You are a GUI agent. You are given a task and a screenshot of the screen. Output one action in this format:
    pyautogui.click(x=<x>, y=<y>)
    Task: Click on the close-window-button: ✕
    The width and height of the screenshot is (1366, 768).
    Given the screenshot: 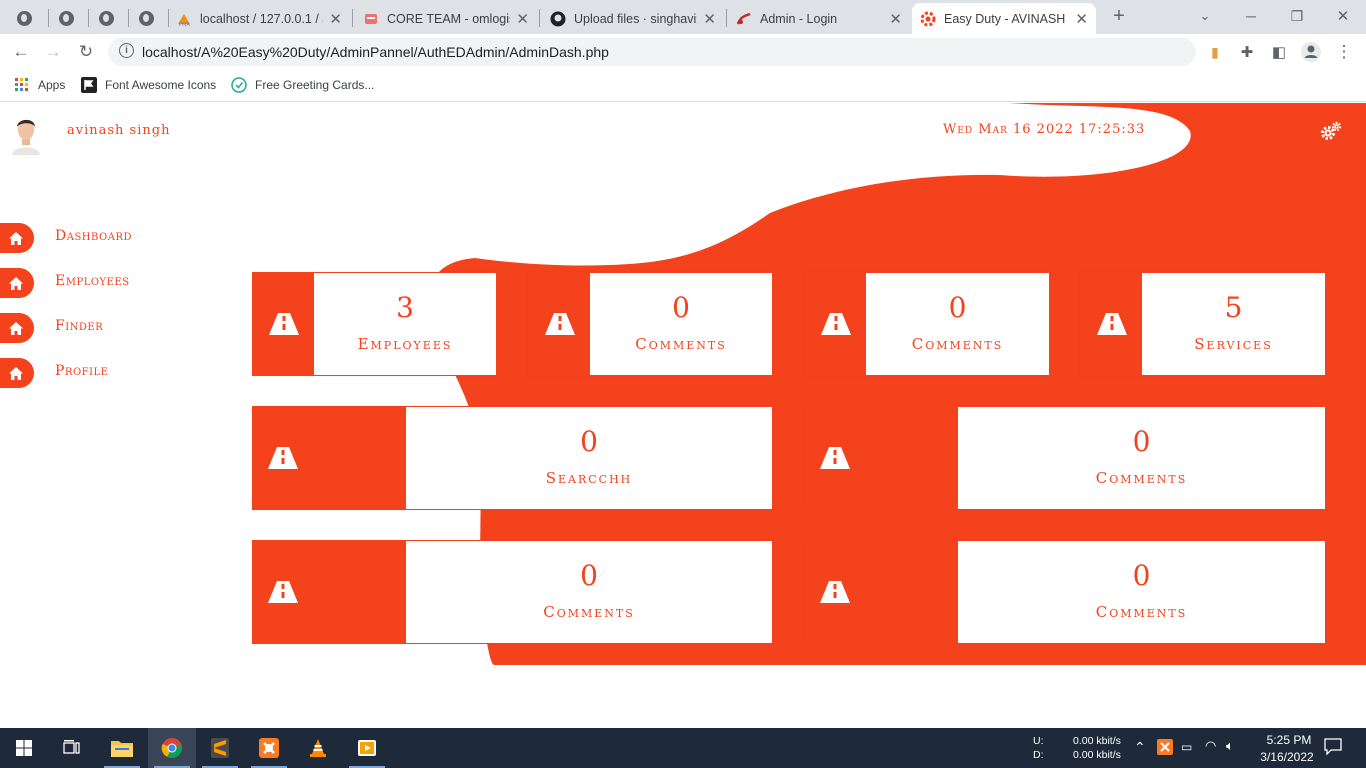 What is the action you would take?
    pyautogui.click(x=1343, y=16)
    